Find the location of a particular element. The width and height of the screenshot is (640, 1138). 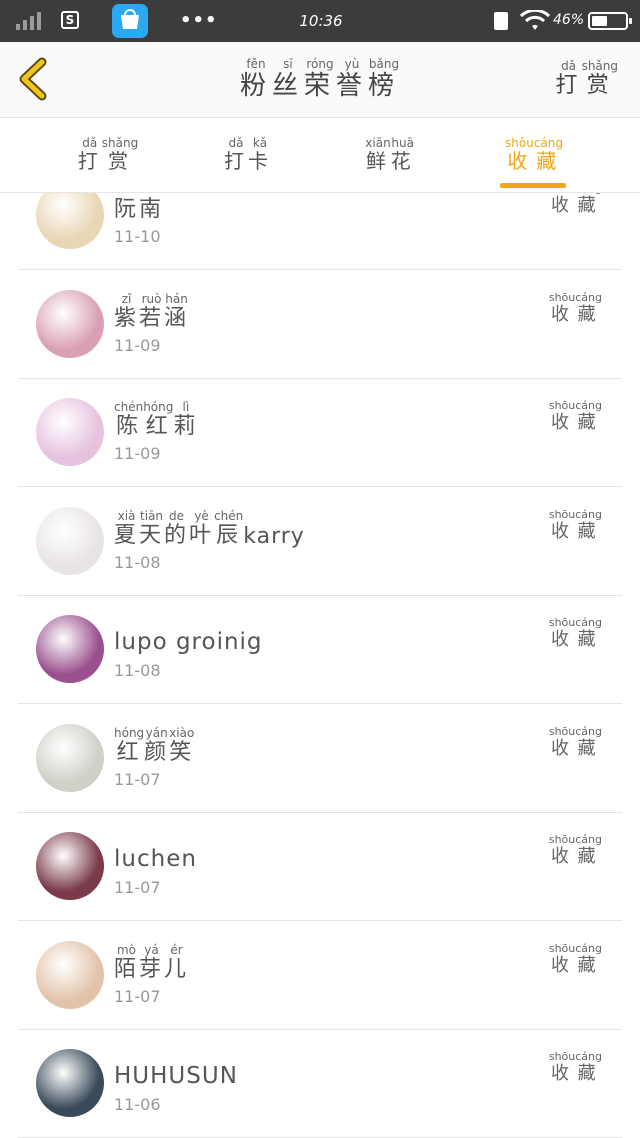

ruby-char: 誉yù is located at coordinates (352, 79).